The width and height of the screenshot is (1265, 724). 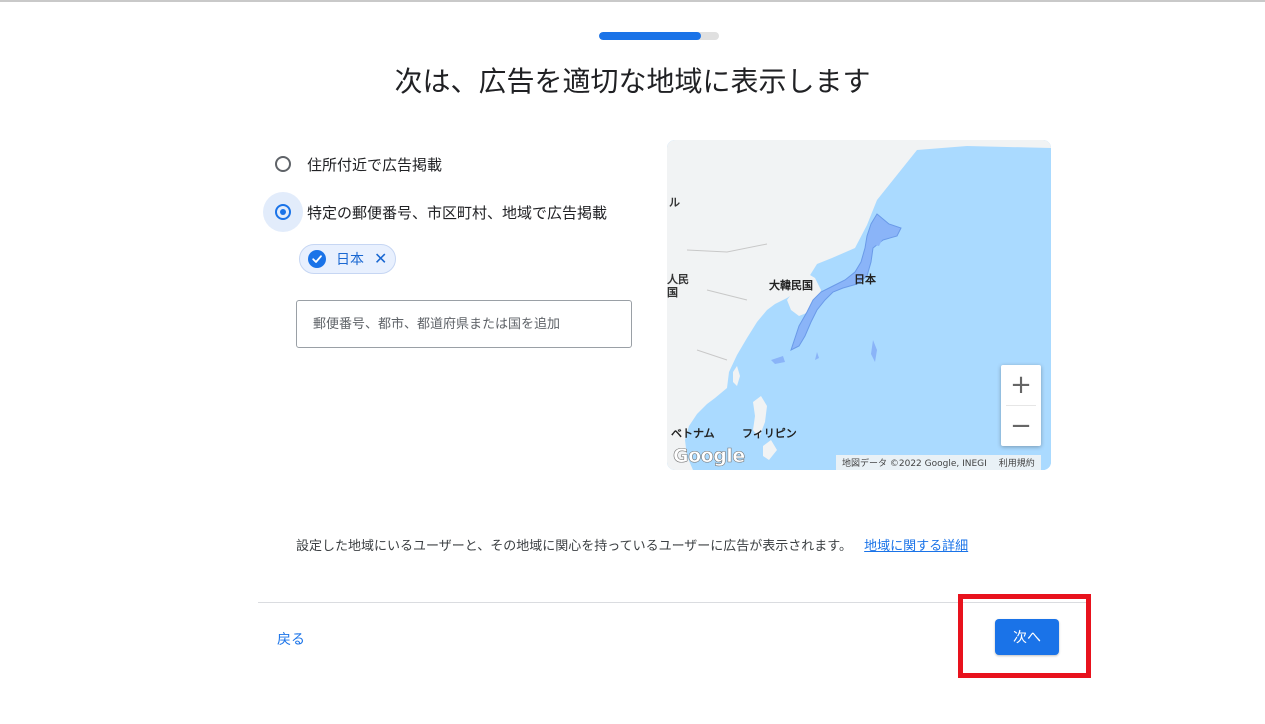 I want to click on radio-selected-icon, so click(x=283, y=212).